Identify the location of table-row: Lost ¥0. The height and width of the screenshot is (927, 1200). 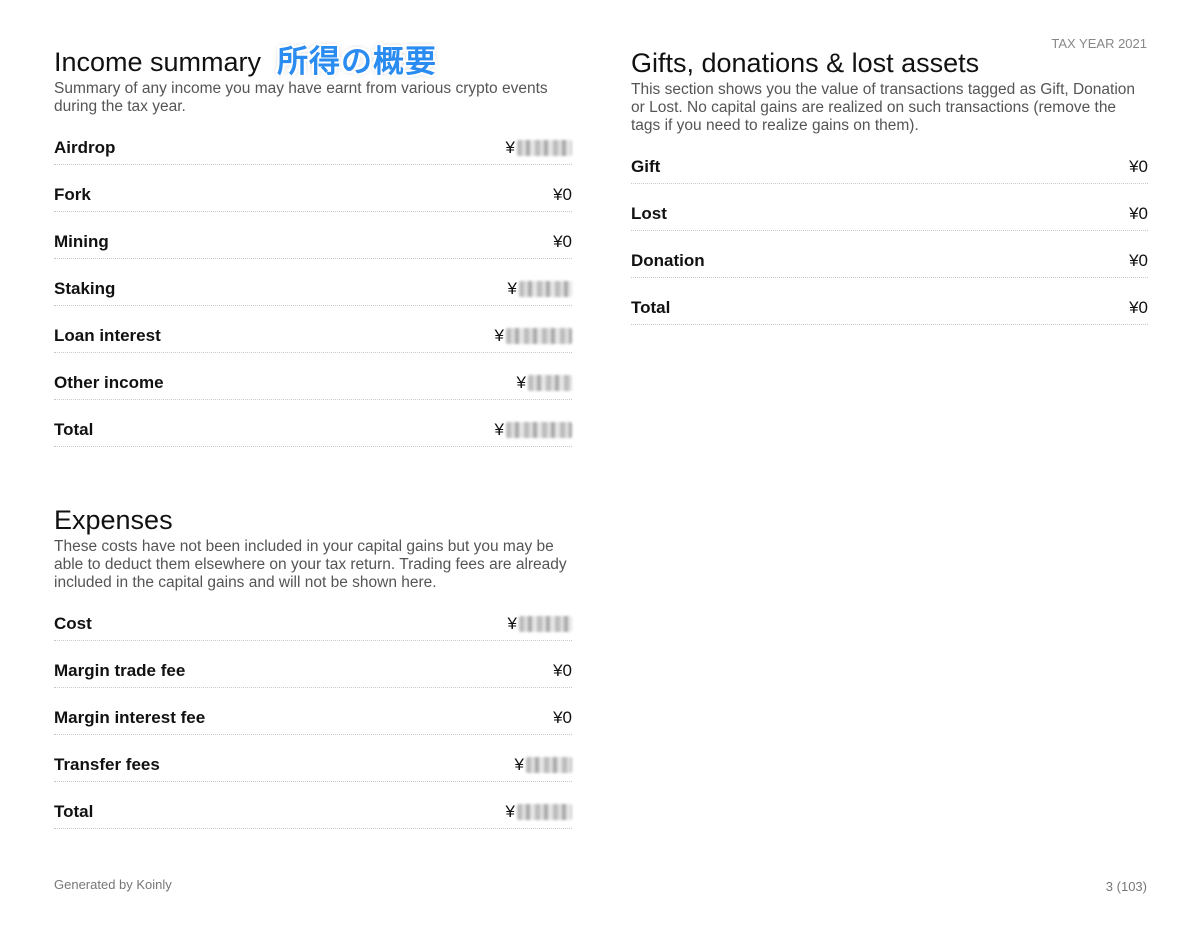
(889, 207).